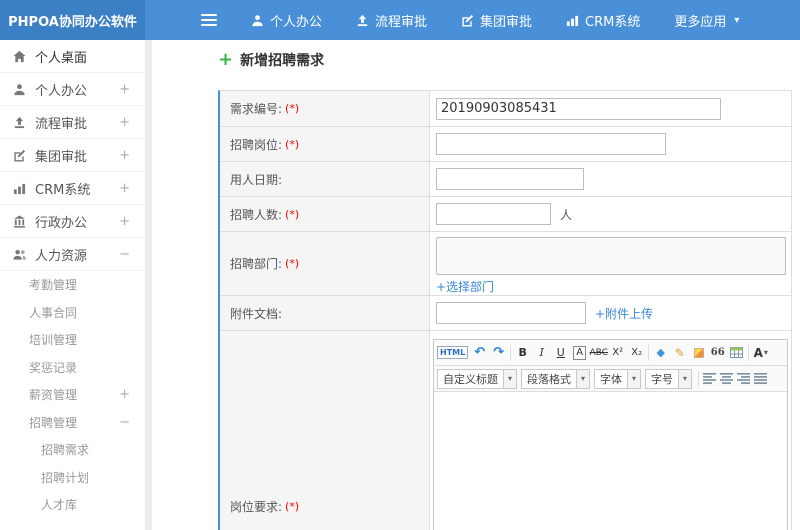 Image resolution: width=800 pixels, height=530 pixels. Describe the element at coordinates (257, 20) in the screenshot. I see `person-icon` at that location.